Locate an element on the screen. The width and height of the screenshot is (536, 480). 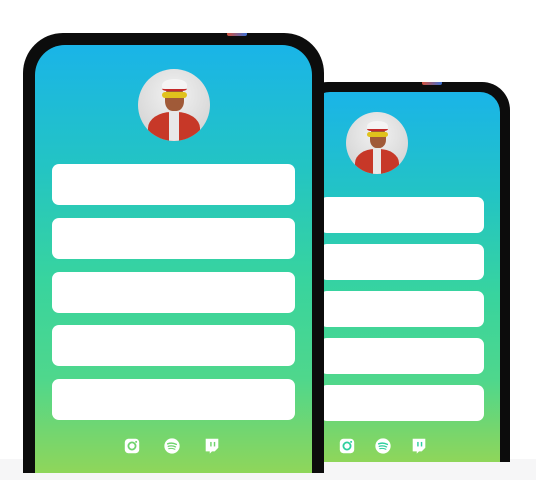
front-social-icons is located at coordinates (172, 446).